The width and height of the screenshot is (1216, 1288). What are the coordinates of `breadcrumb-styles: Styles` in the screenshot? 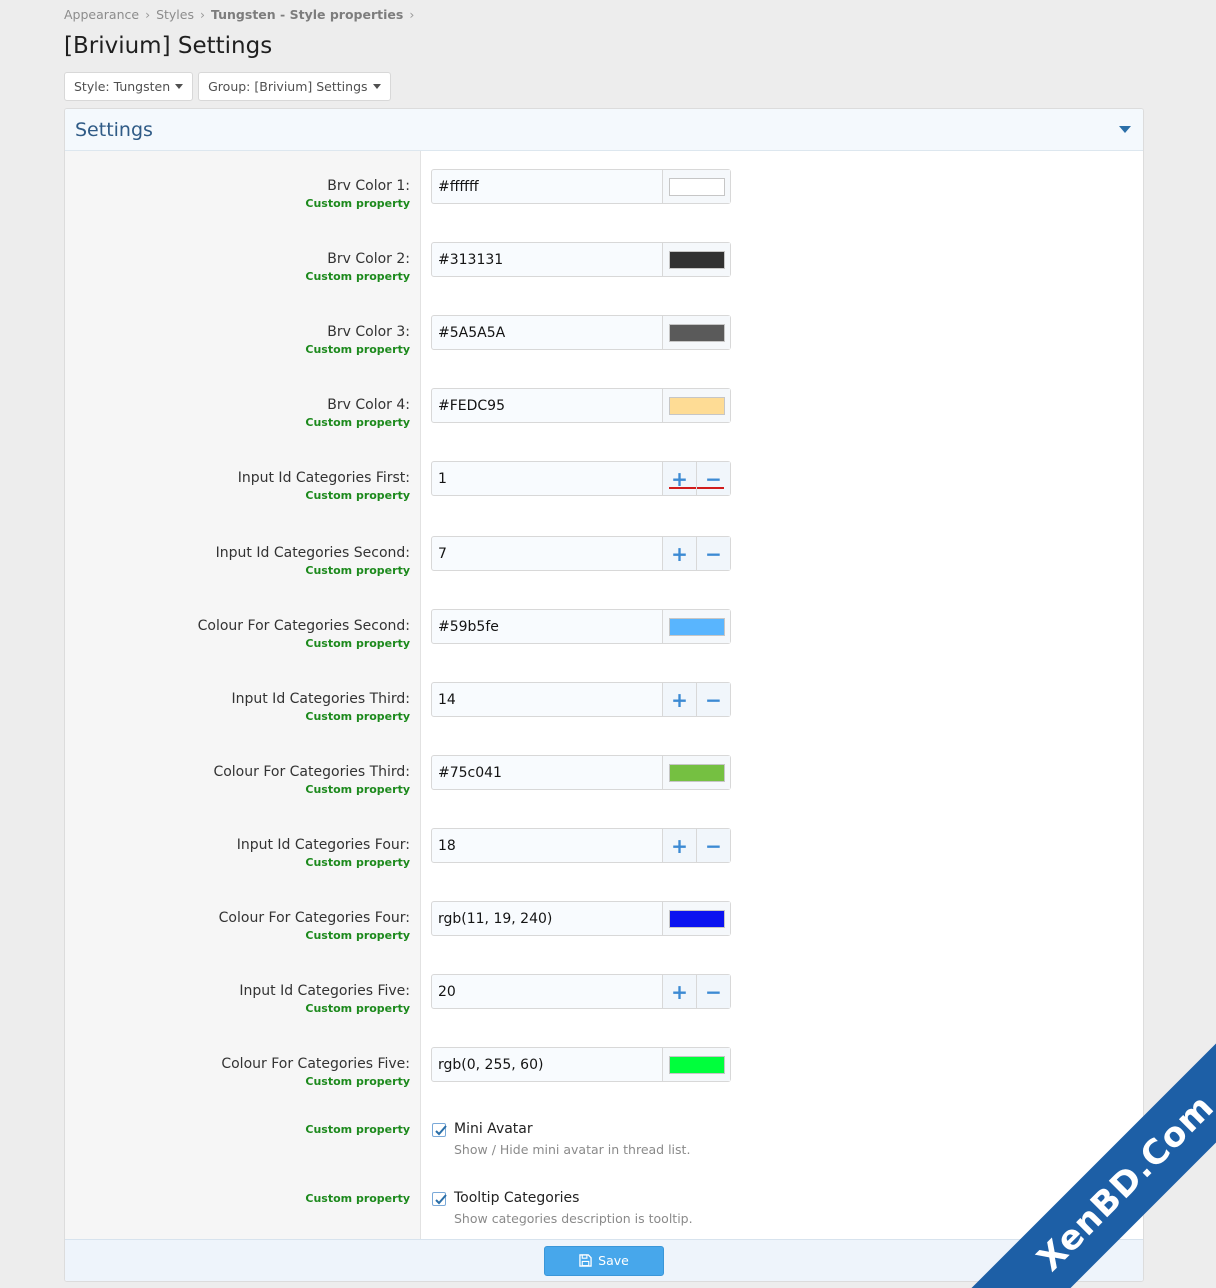 It's located at (175, 14).